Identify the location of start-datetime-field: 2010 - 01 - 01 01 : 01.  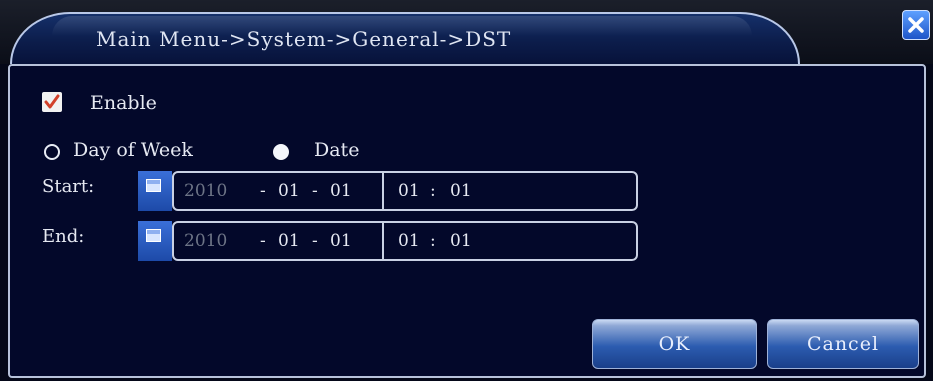
(405, 191).